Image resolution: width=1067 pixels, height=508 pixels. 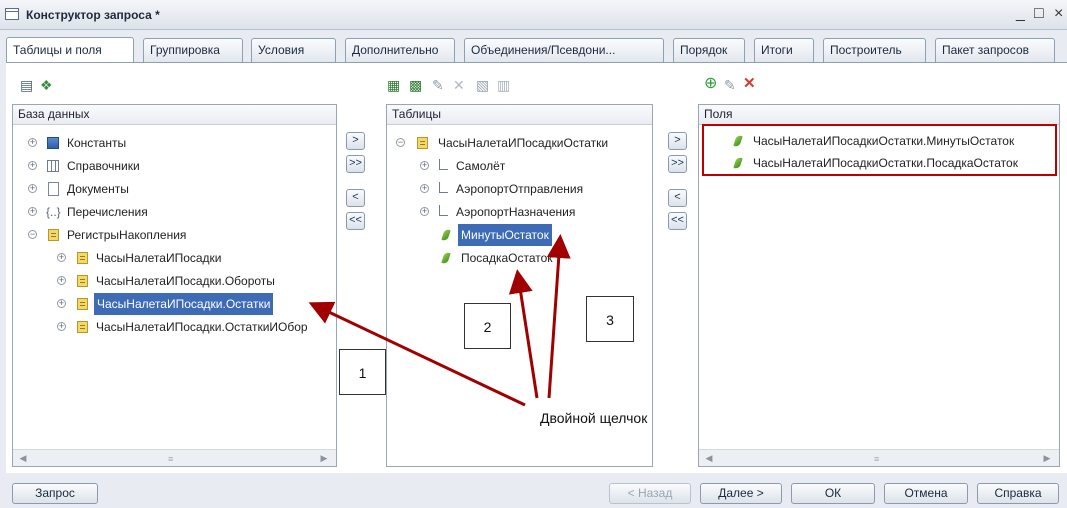 What do you see at coordinates (677, 141) in the screenshot?
I see `add-field-button: >` at bounding box center [677, 141].